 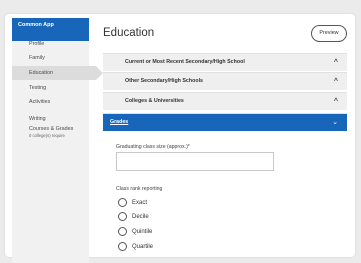 I want to click on sidebar-item-family: Family, so click(x=50, y=58).